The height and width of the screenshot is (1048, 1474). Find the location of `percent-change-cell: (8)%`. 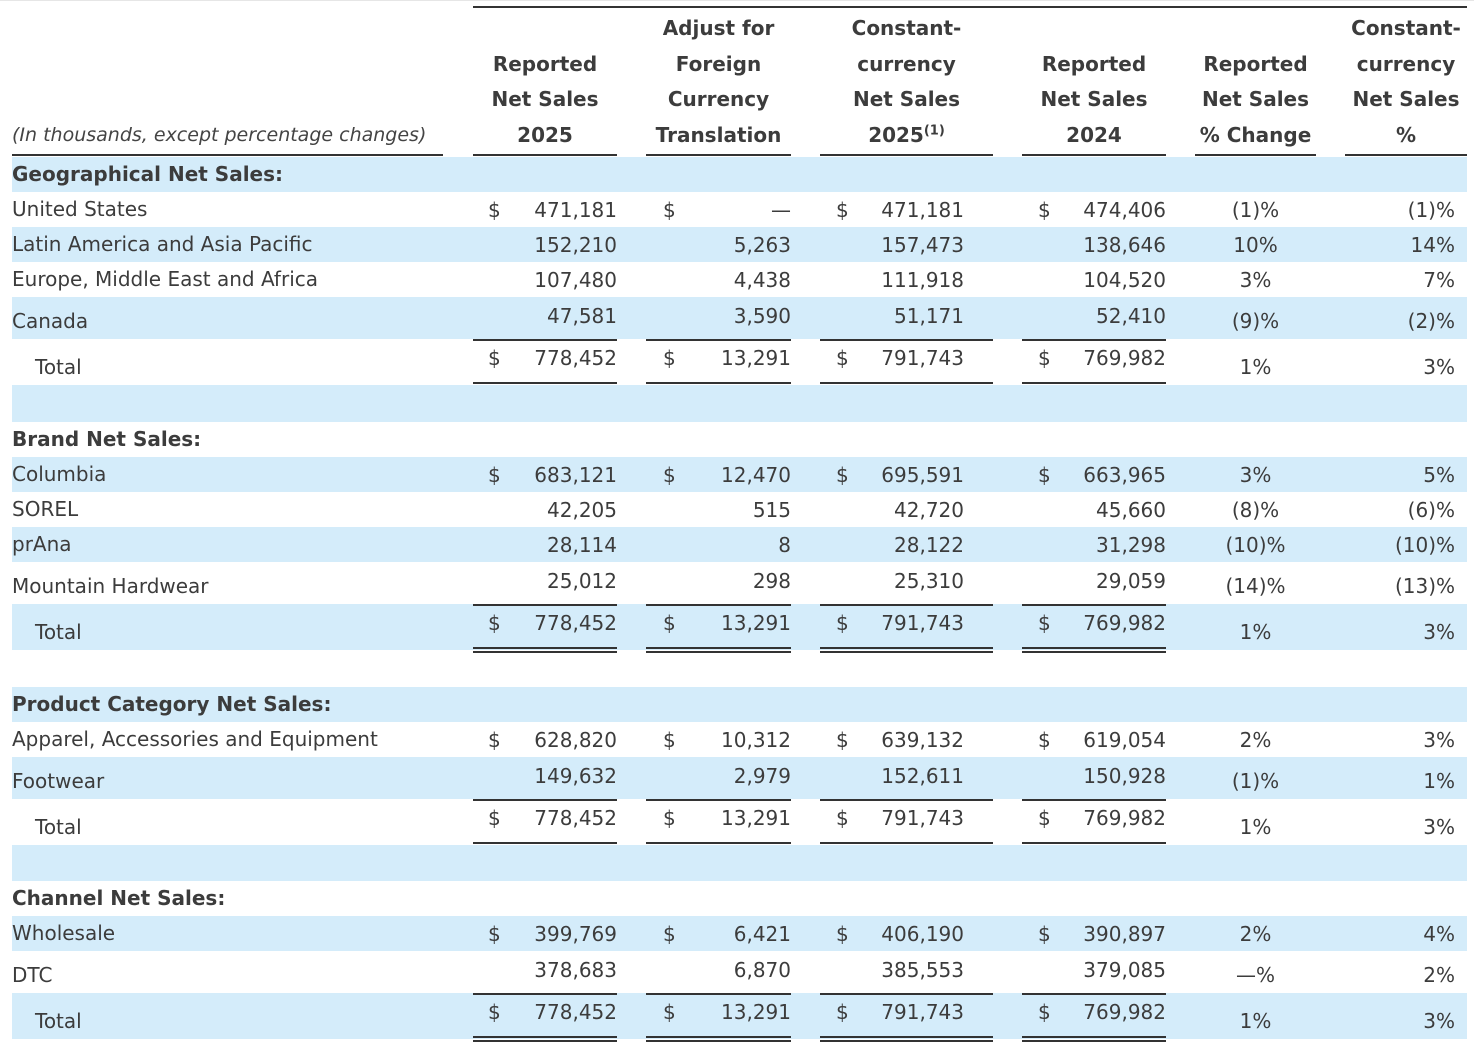

percent-change-cell: (8)% is located at coordinates (1255, 509).